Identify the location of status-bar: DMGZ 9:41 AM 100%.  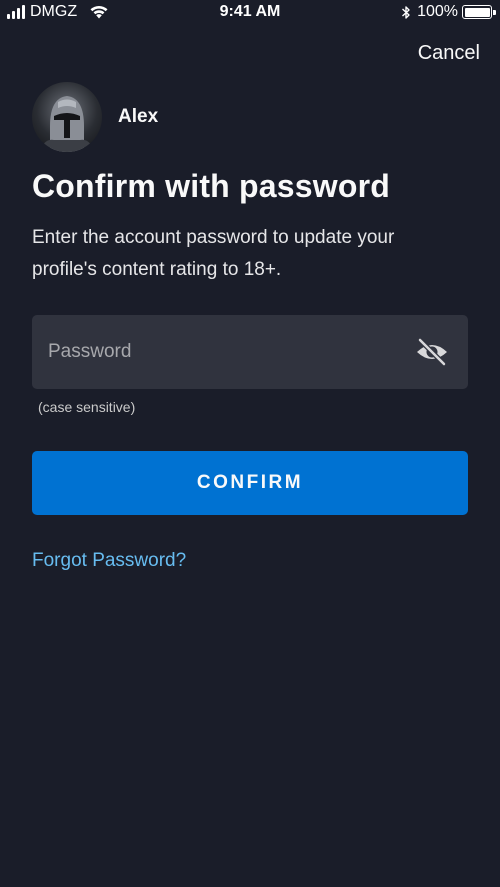
(250, 12).